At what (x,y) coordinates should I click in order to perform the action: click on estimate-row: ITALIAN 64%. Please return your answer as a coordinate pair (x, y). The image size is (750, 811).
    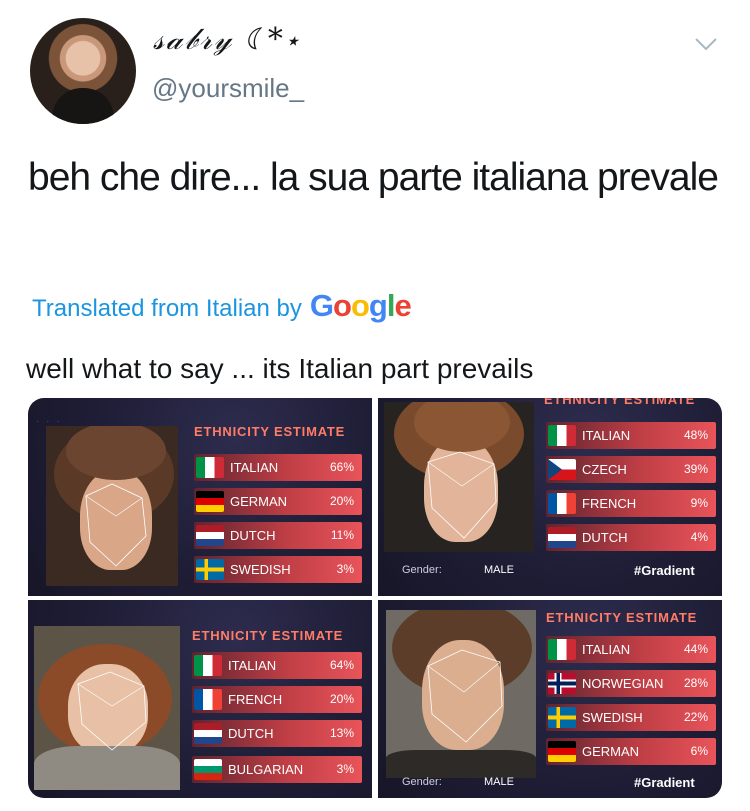
    Looking at the image, I should click on (277, 665).